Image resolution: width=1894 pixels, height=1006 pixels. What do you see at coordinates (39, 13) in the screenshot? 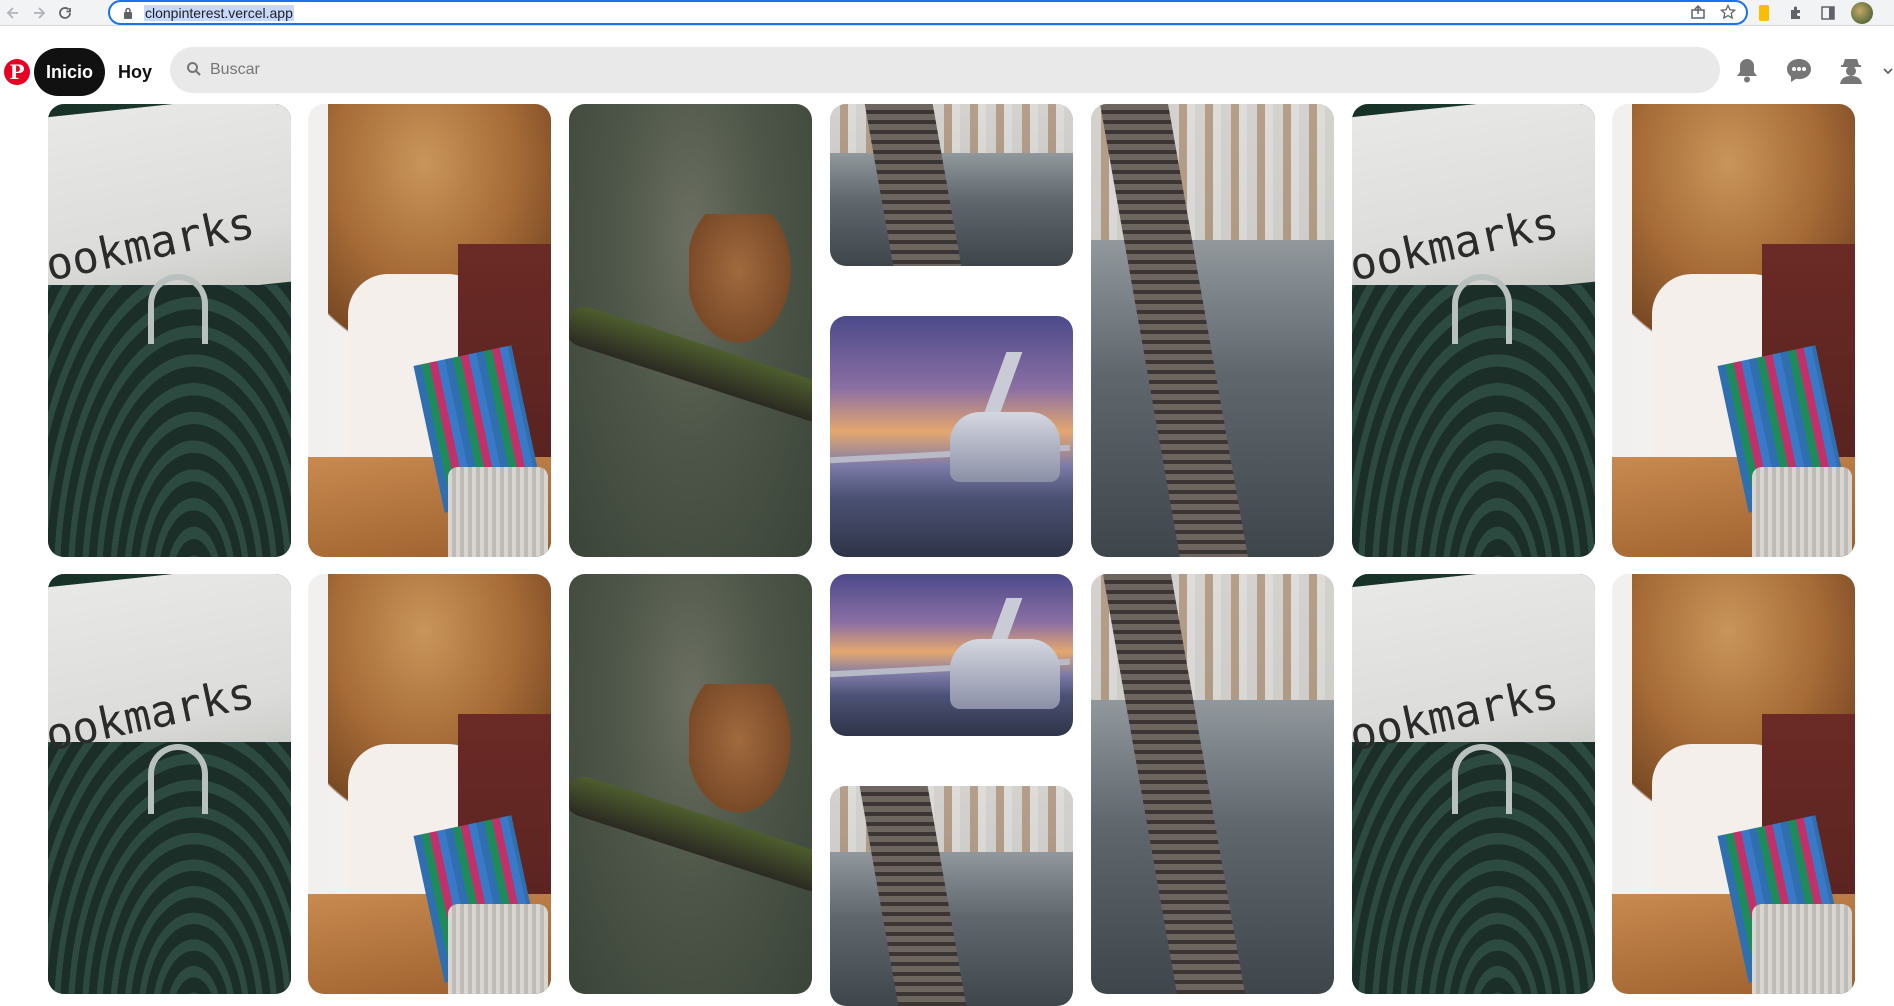
I see `forward-icon` at bounding box center [39, 13].